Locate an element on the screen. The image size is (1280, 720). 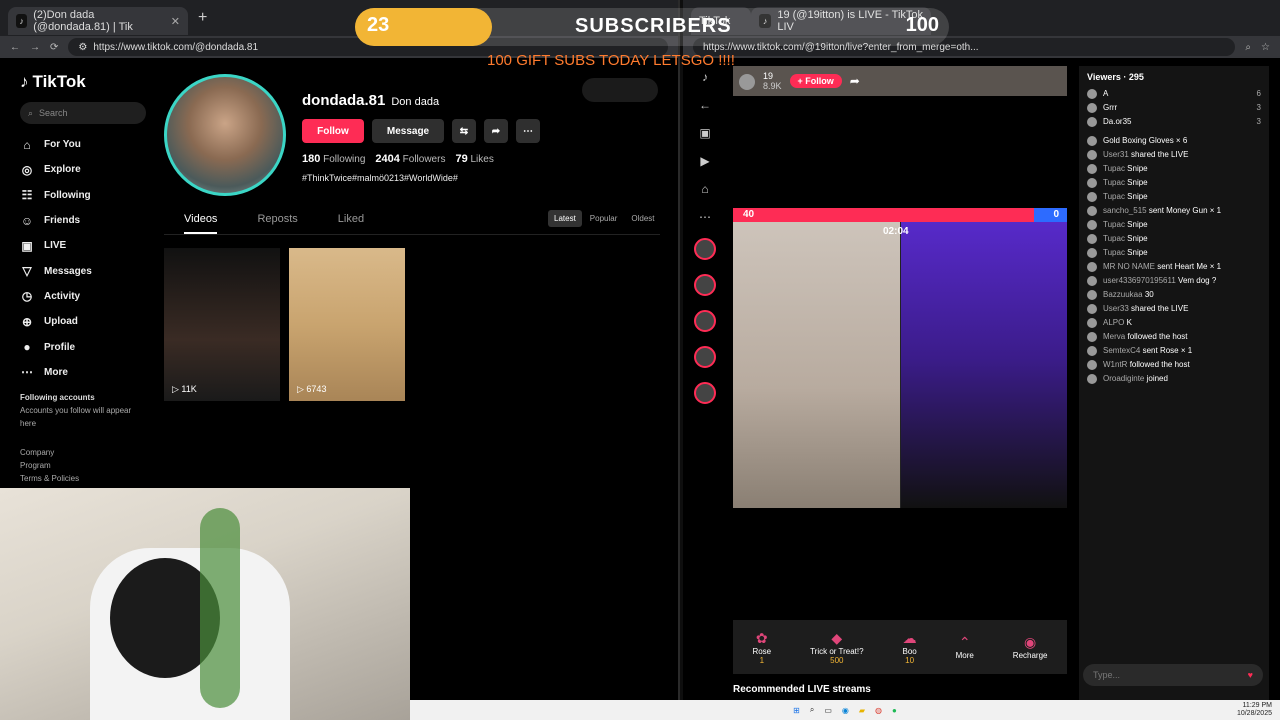
sidebar-item-friends: ☺ Friends is located at coordinates (83, 220).